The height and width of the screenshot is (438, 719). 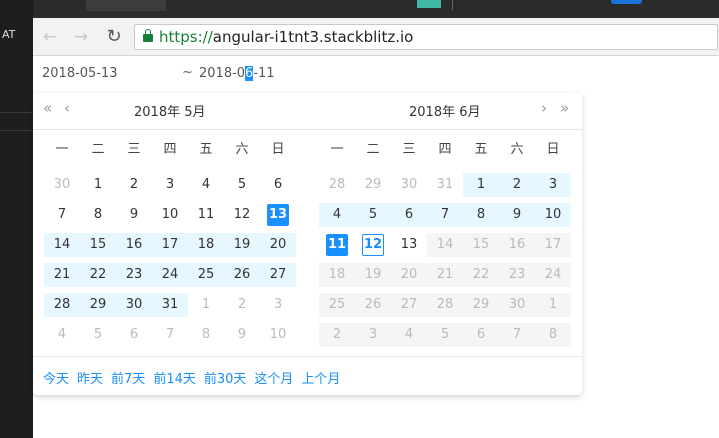 What do you see at coordinates (320, 379) in the screenshot?
I see `preset-link: 上个月` at bounding box center [320, 379].